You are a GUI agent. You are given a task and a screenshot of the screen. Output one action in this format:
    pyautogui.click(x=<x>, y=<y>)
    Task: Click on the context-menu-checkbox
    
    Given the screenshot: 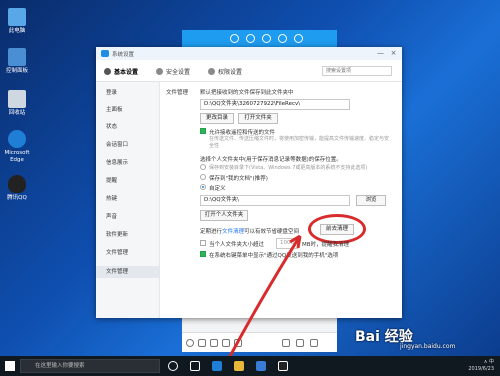 What is the action you would take?
    pyautogui.click(x=203, y=254)
    